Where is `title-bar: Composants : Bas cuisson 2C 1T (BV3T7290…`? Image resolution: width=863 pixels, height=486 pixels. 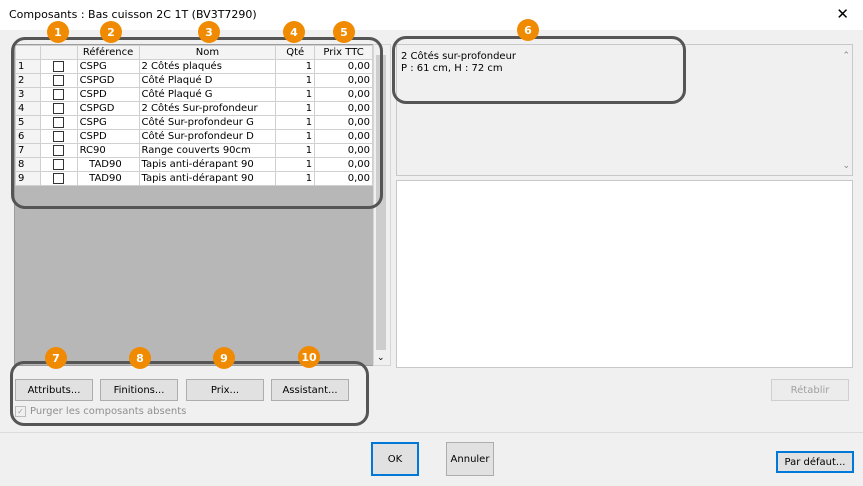
title-bar: Composants : Bas cuisson 2C 1T (BV3T7290… is located at coordinates (431, 15).